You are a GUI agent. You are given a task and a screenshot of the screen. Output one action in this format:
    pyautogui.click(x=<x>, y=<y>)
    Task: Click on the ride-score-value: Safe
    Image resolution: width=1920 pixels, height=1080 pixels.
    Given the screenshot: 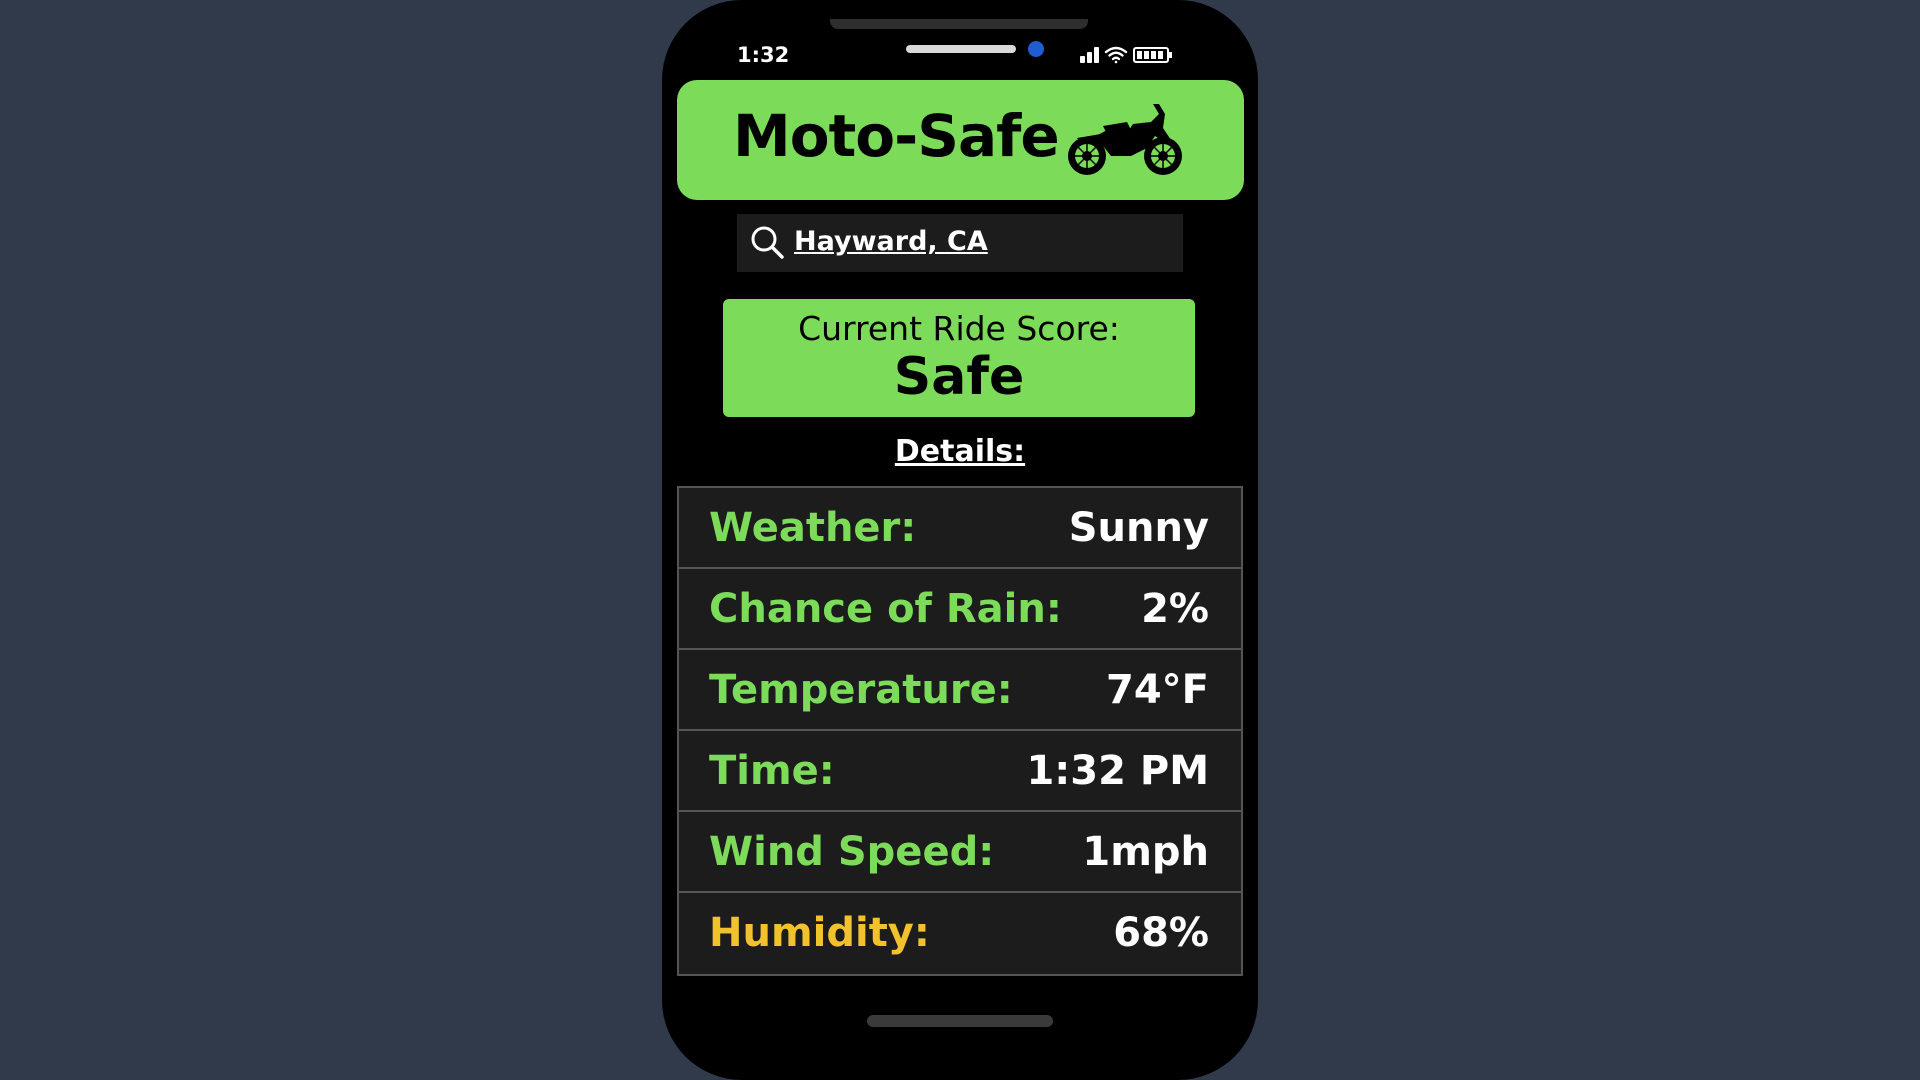 What is the action you would take?
    pyautogui.click(x=959, y=377)
    